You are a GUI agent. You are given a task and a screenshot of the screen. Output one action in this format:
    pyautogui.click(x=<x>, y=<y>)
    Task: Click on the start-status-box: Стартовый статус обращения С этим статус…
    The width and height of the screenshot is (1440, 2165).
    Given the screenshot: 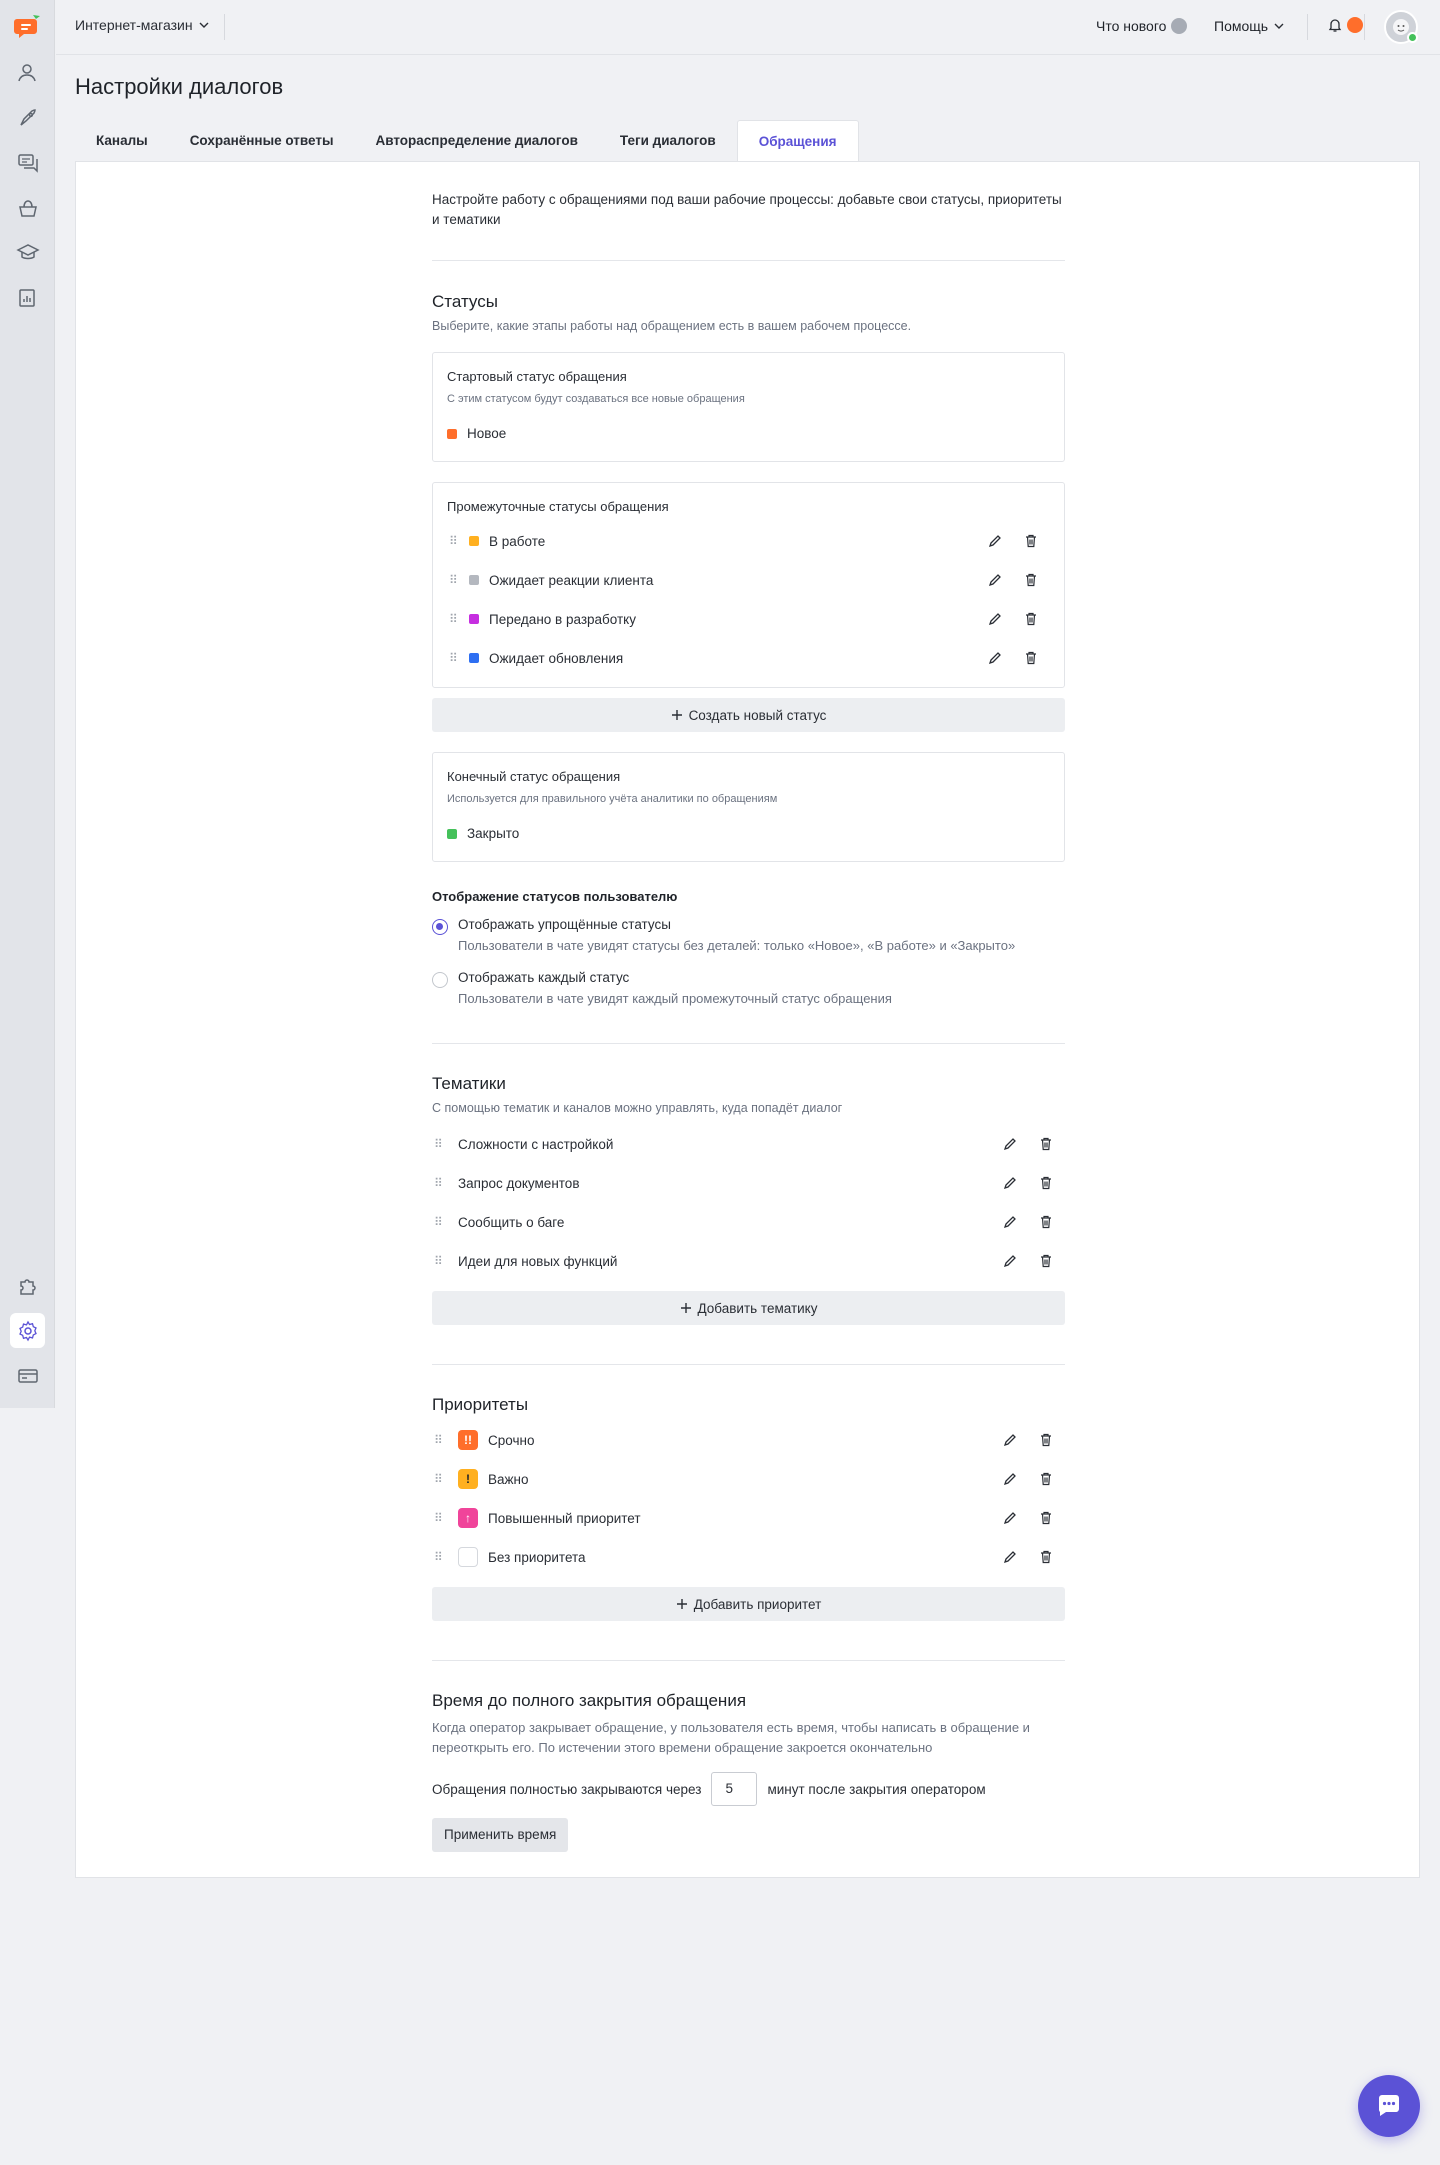 What is the action you would take?
    pyautogui.click(x=748, y=407)
    